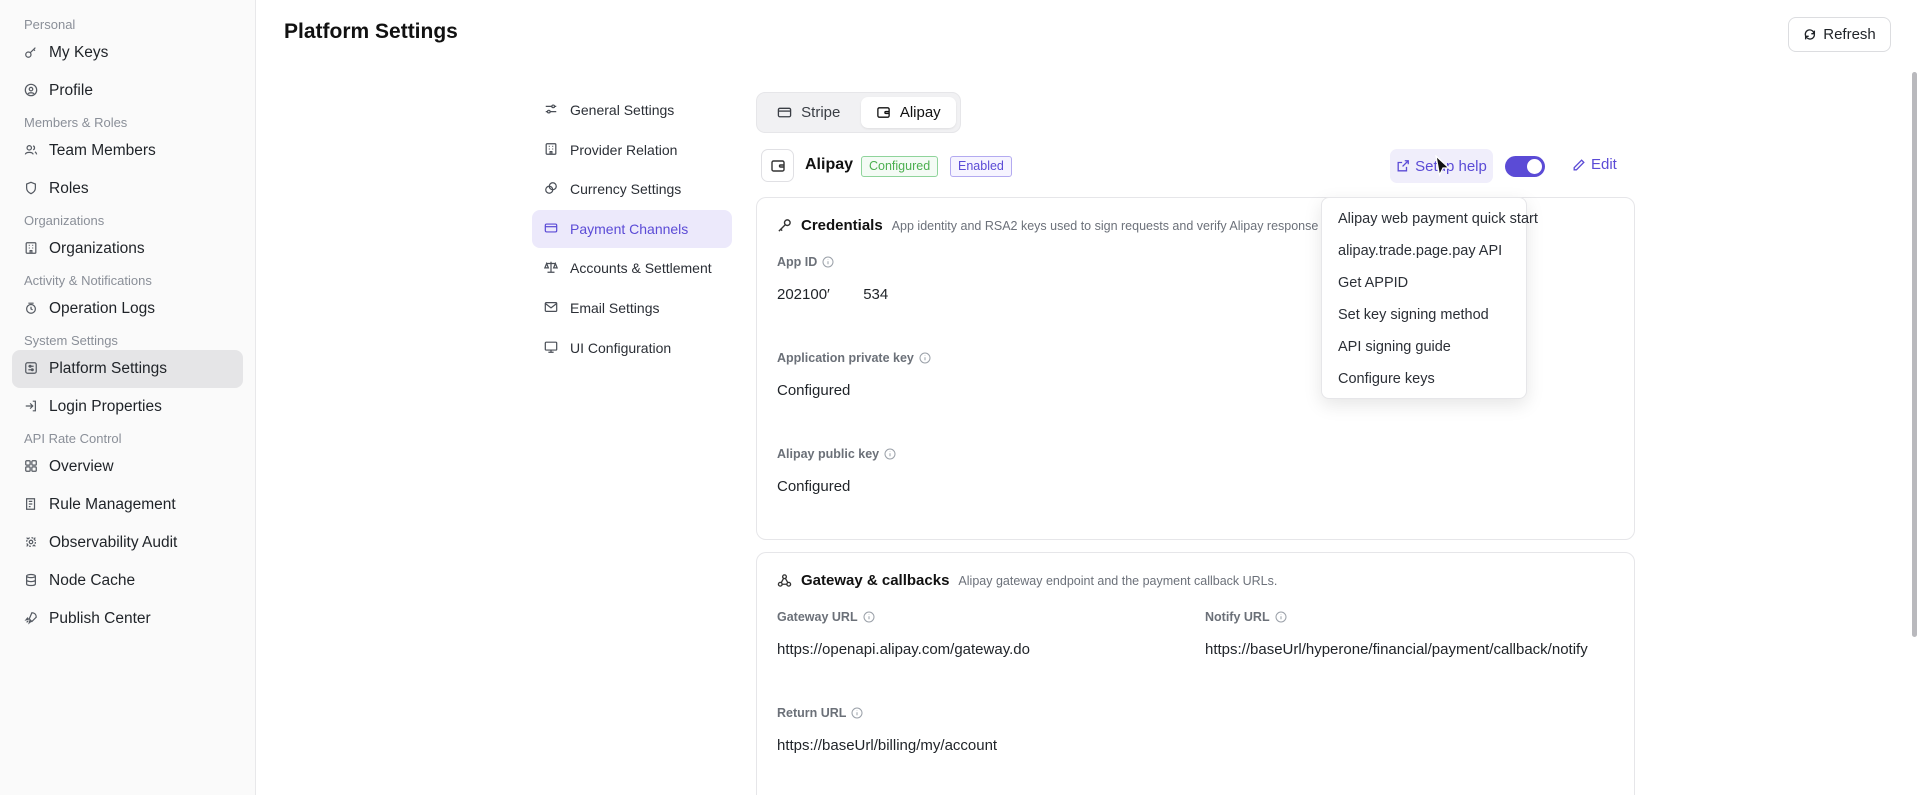 Image resolution: width=1920 pixels, height=795 pixels. Describe the element at coordinates (858, 112) in the screenshot. I see `channel-tabs: Stripe Alipay` at that location.